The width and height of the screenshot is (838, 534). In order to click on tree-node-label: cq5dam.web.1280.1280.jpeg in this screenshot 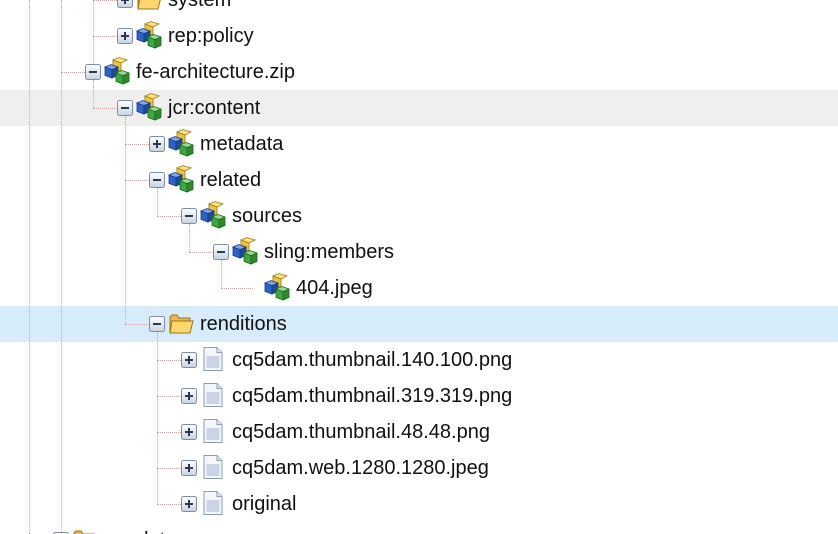, I will do `click(360, 468)`.